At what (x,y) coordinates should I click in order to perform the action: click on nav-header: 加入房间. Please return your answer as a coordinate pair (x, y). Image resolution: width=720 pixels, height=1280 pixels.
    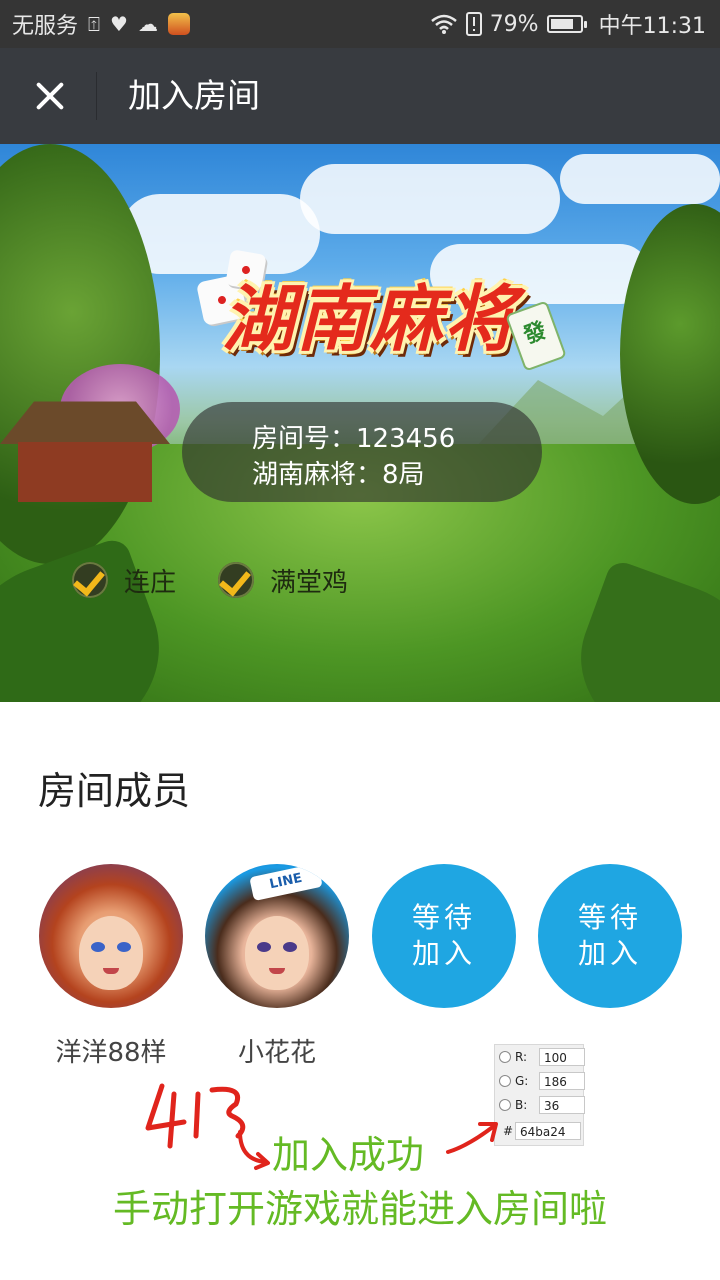
    Looking at the image, I should click on (360, 96).